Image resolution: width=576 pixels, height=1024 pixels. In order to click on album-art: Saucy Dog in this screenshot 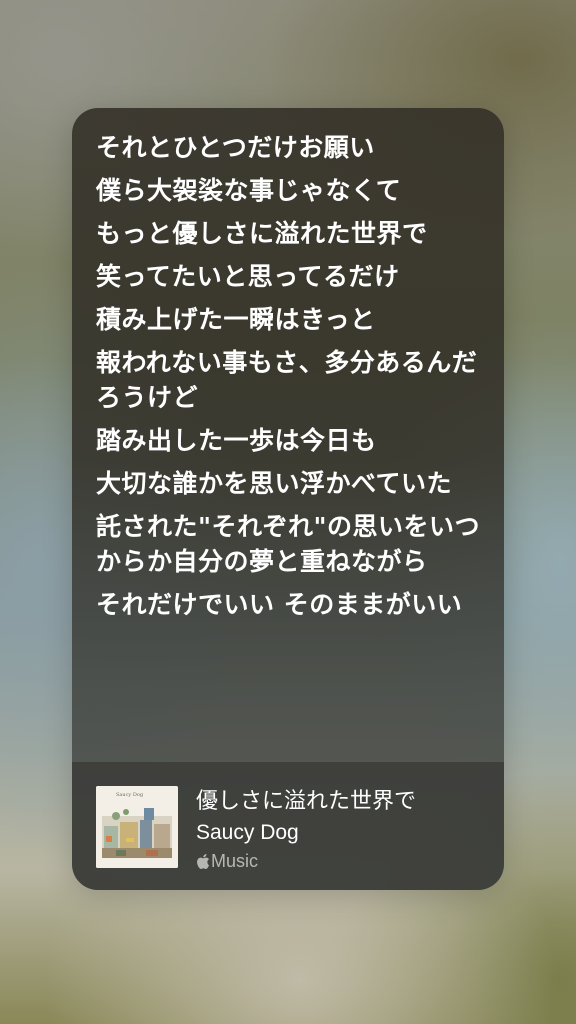, I will do `click(137, 827)`.